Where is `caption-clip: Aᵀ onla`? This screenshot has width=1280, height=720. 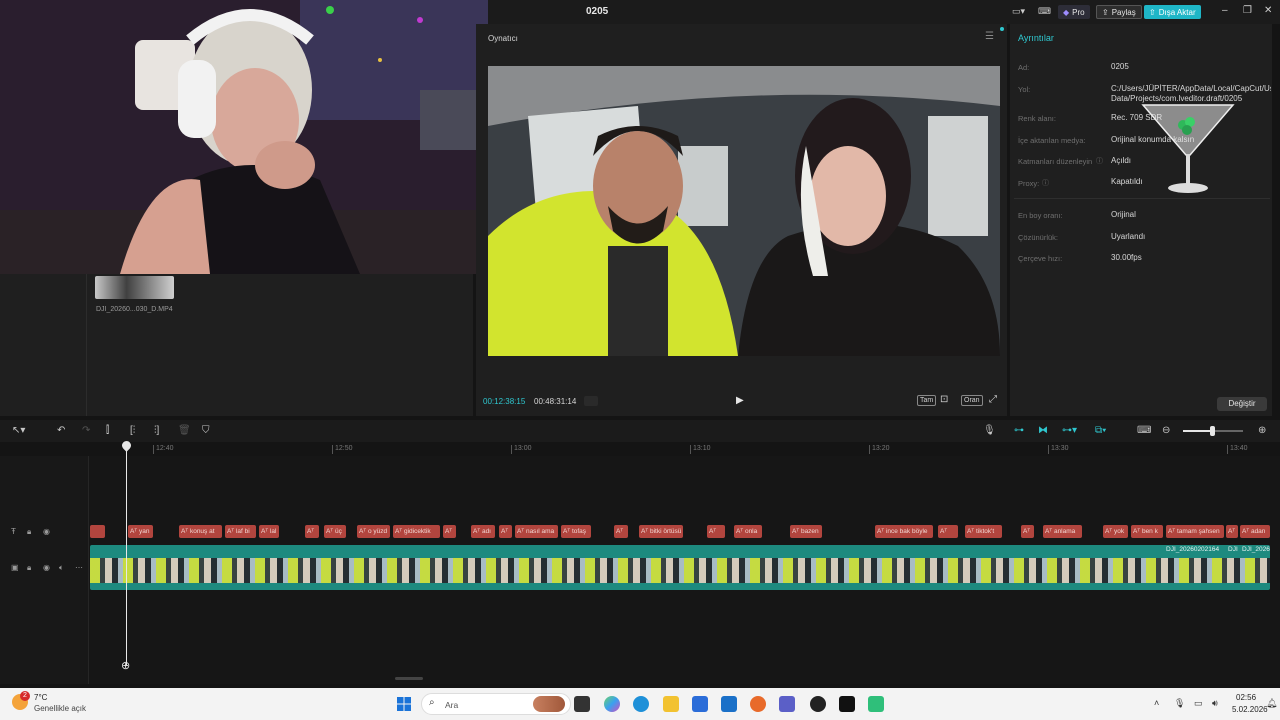
caption-clip: Aᵀ onla is located at coordinates (748, 531).